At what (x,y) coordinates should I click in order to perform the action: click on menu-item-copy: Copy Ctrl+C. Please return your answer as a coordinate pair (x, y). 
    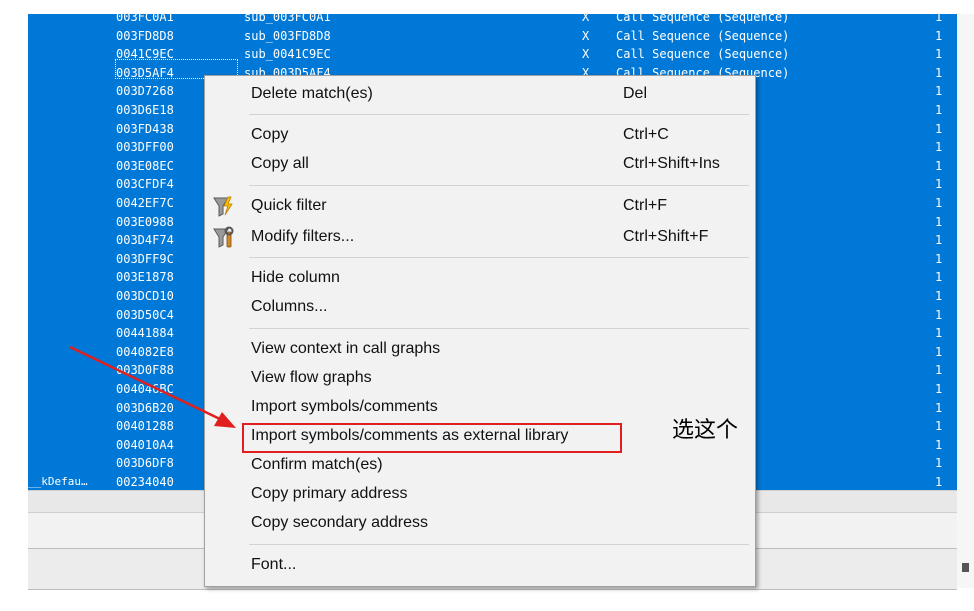
    Looking at the image, I should click on (480, 136).